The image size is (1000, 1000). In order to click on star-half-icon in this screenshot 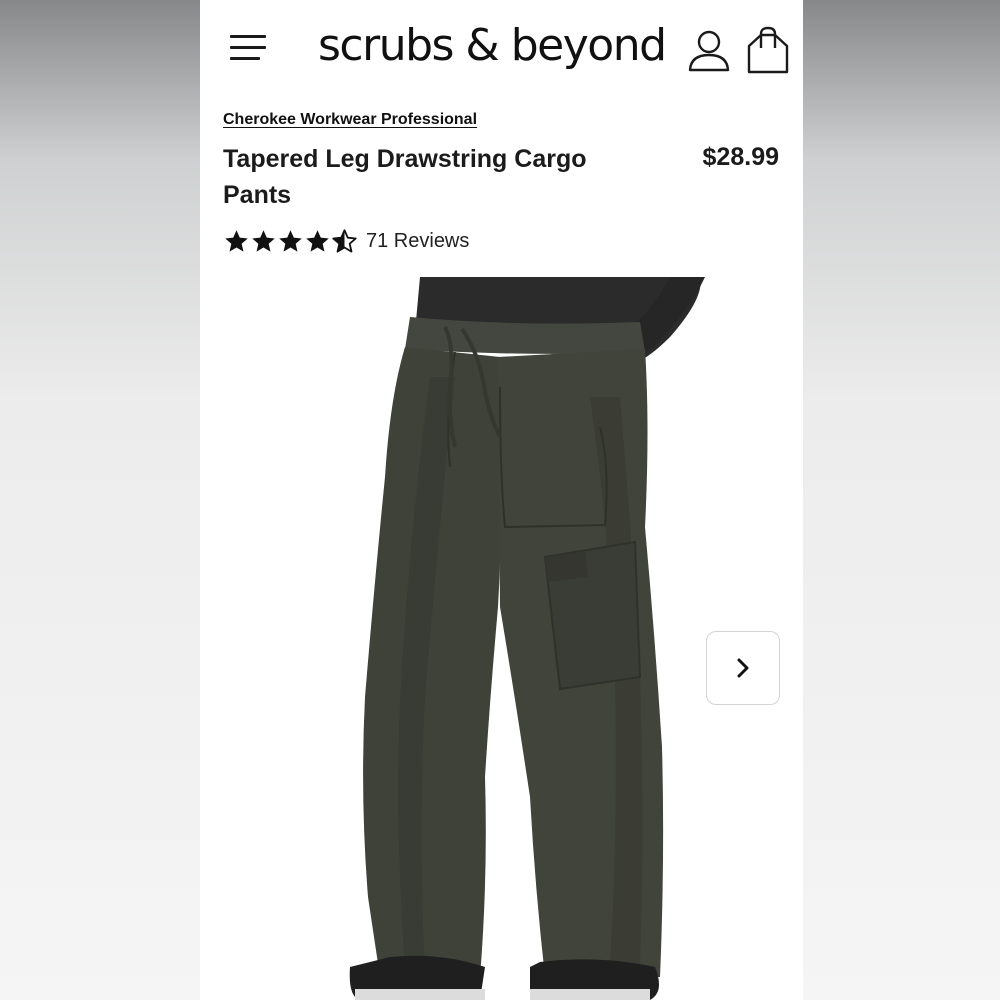, I will do `click(344, 240)`.